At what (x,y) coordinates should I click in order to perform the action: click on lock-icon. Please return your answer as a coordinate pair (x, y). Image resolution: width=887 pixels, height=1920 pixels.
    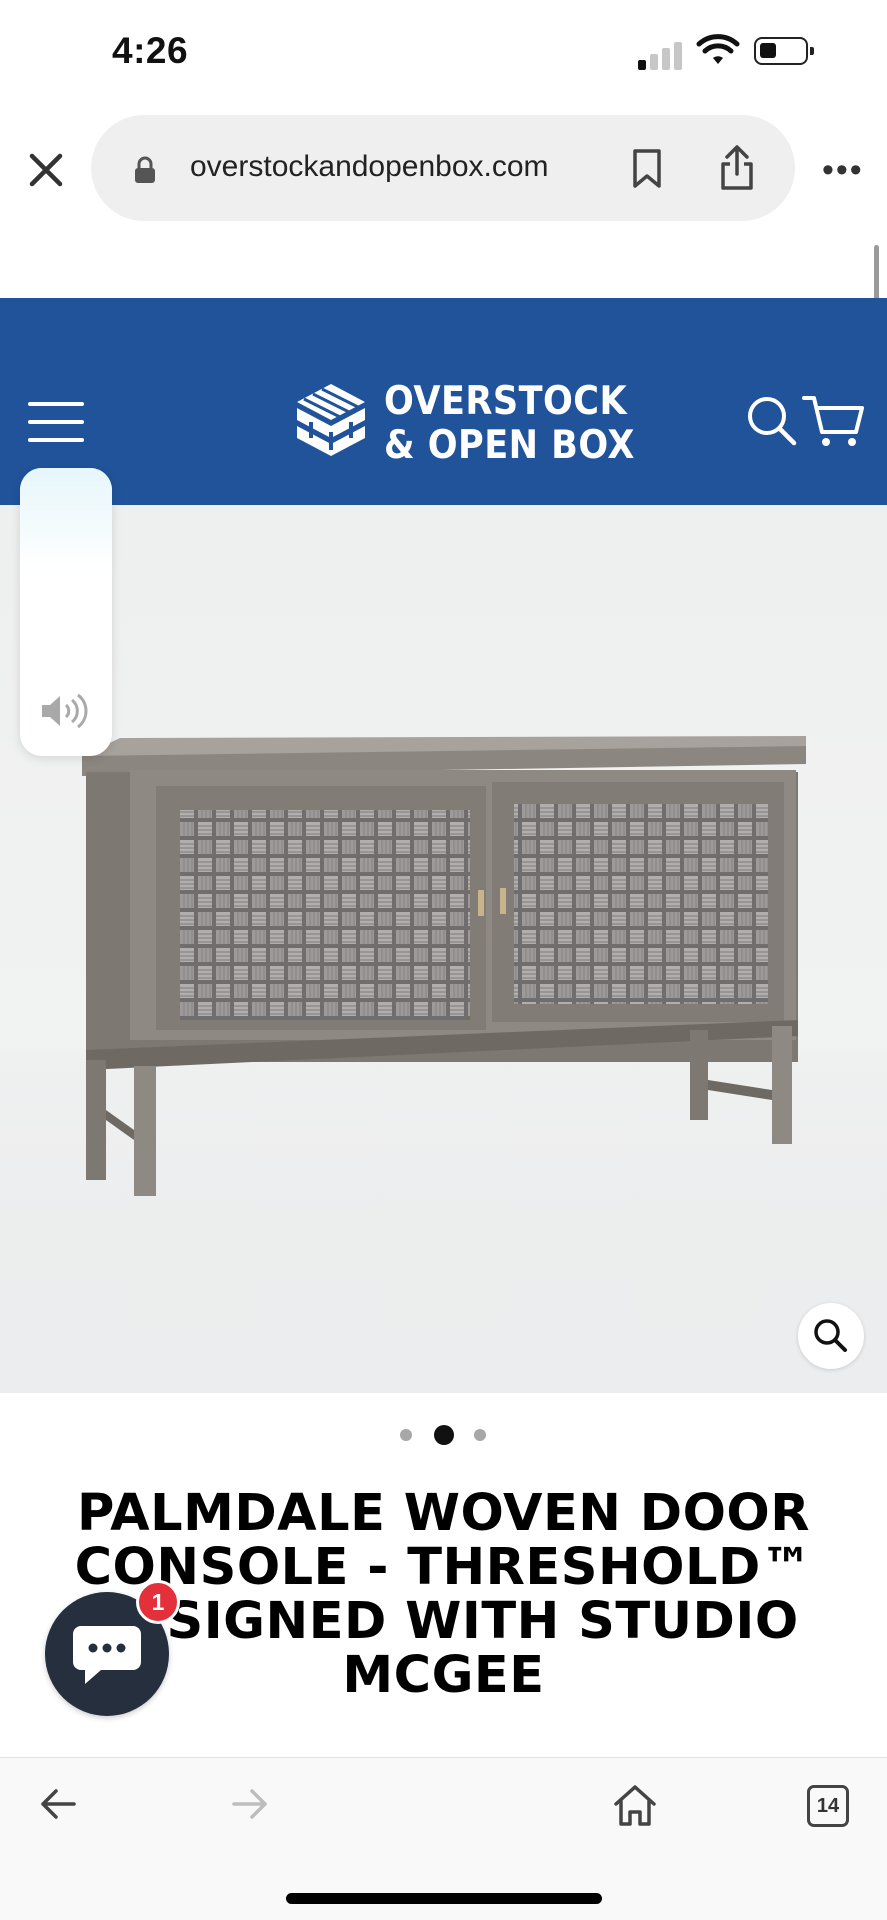
    Looking at the image, I should click on (145, 169).